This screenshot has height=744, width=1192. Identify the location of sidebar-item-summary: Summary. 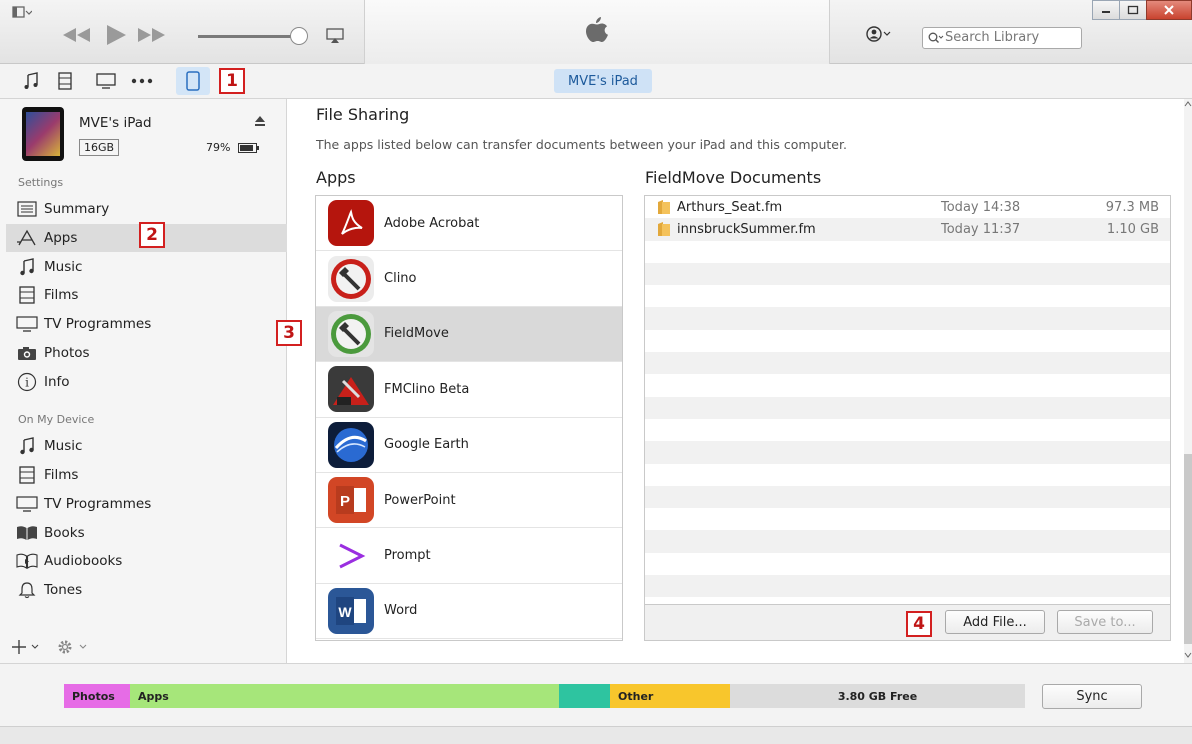
(148, 209).